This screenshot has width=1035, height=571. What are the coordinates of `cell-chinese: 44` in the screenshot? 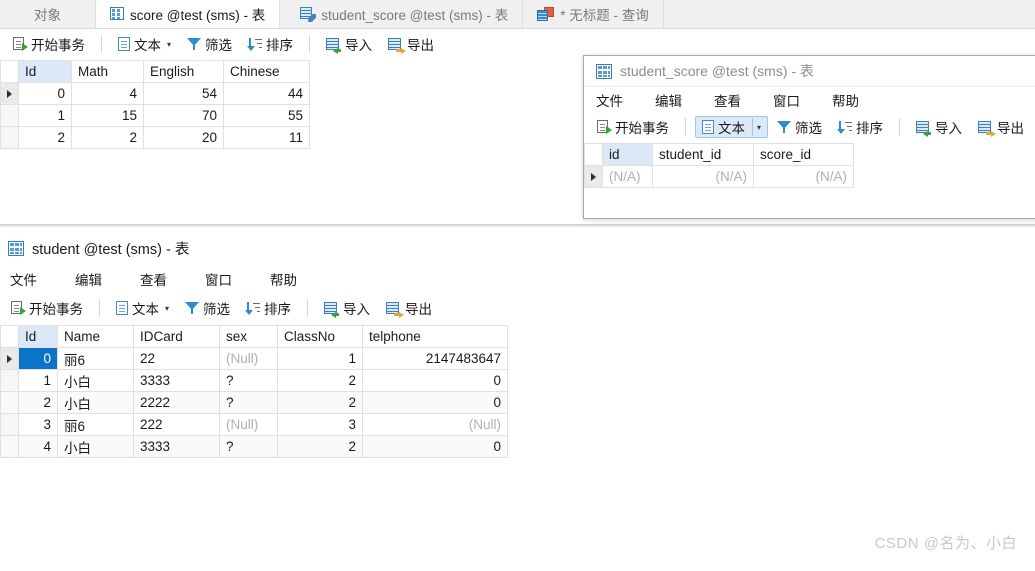 It's located at (266, 93).